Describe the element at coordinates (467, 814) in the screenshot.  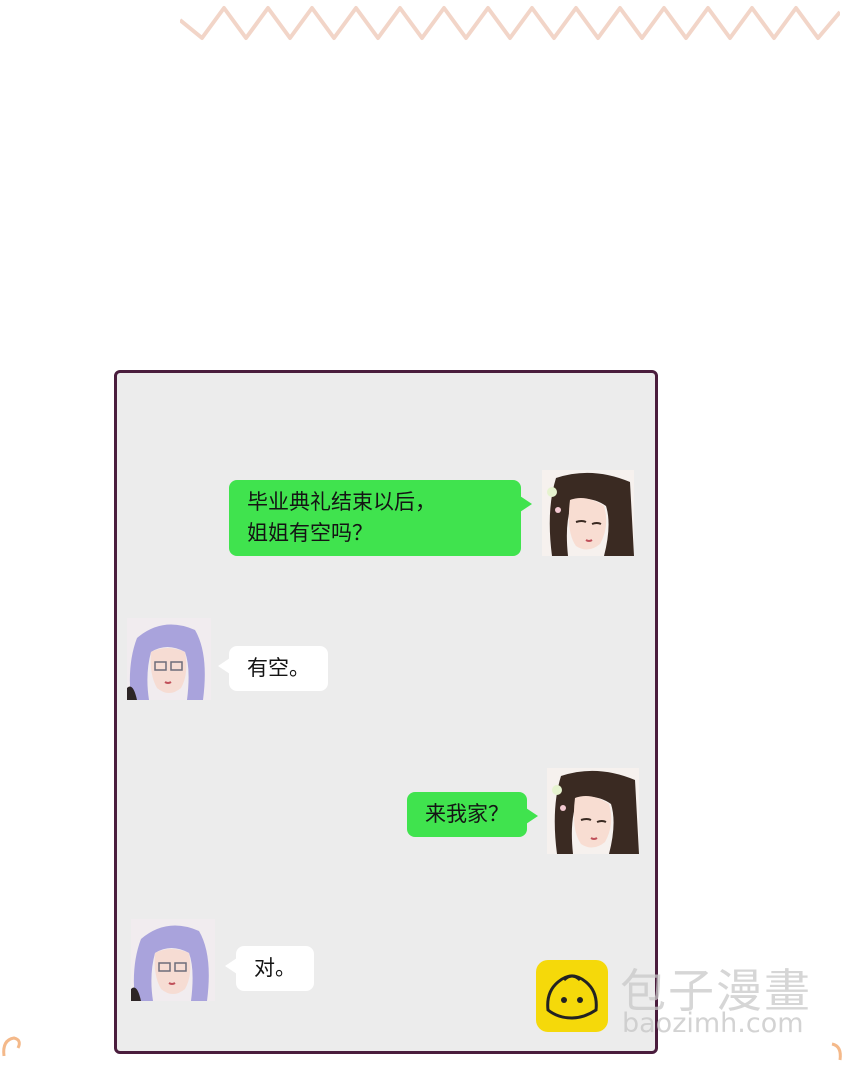
I see `message-line: 来我家？` at that location.